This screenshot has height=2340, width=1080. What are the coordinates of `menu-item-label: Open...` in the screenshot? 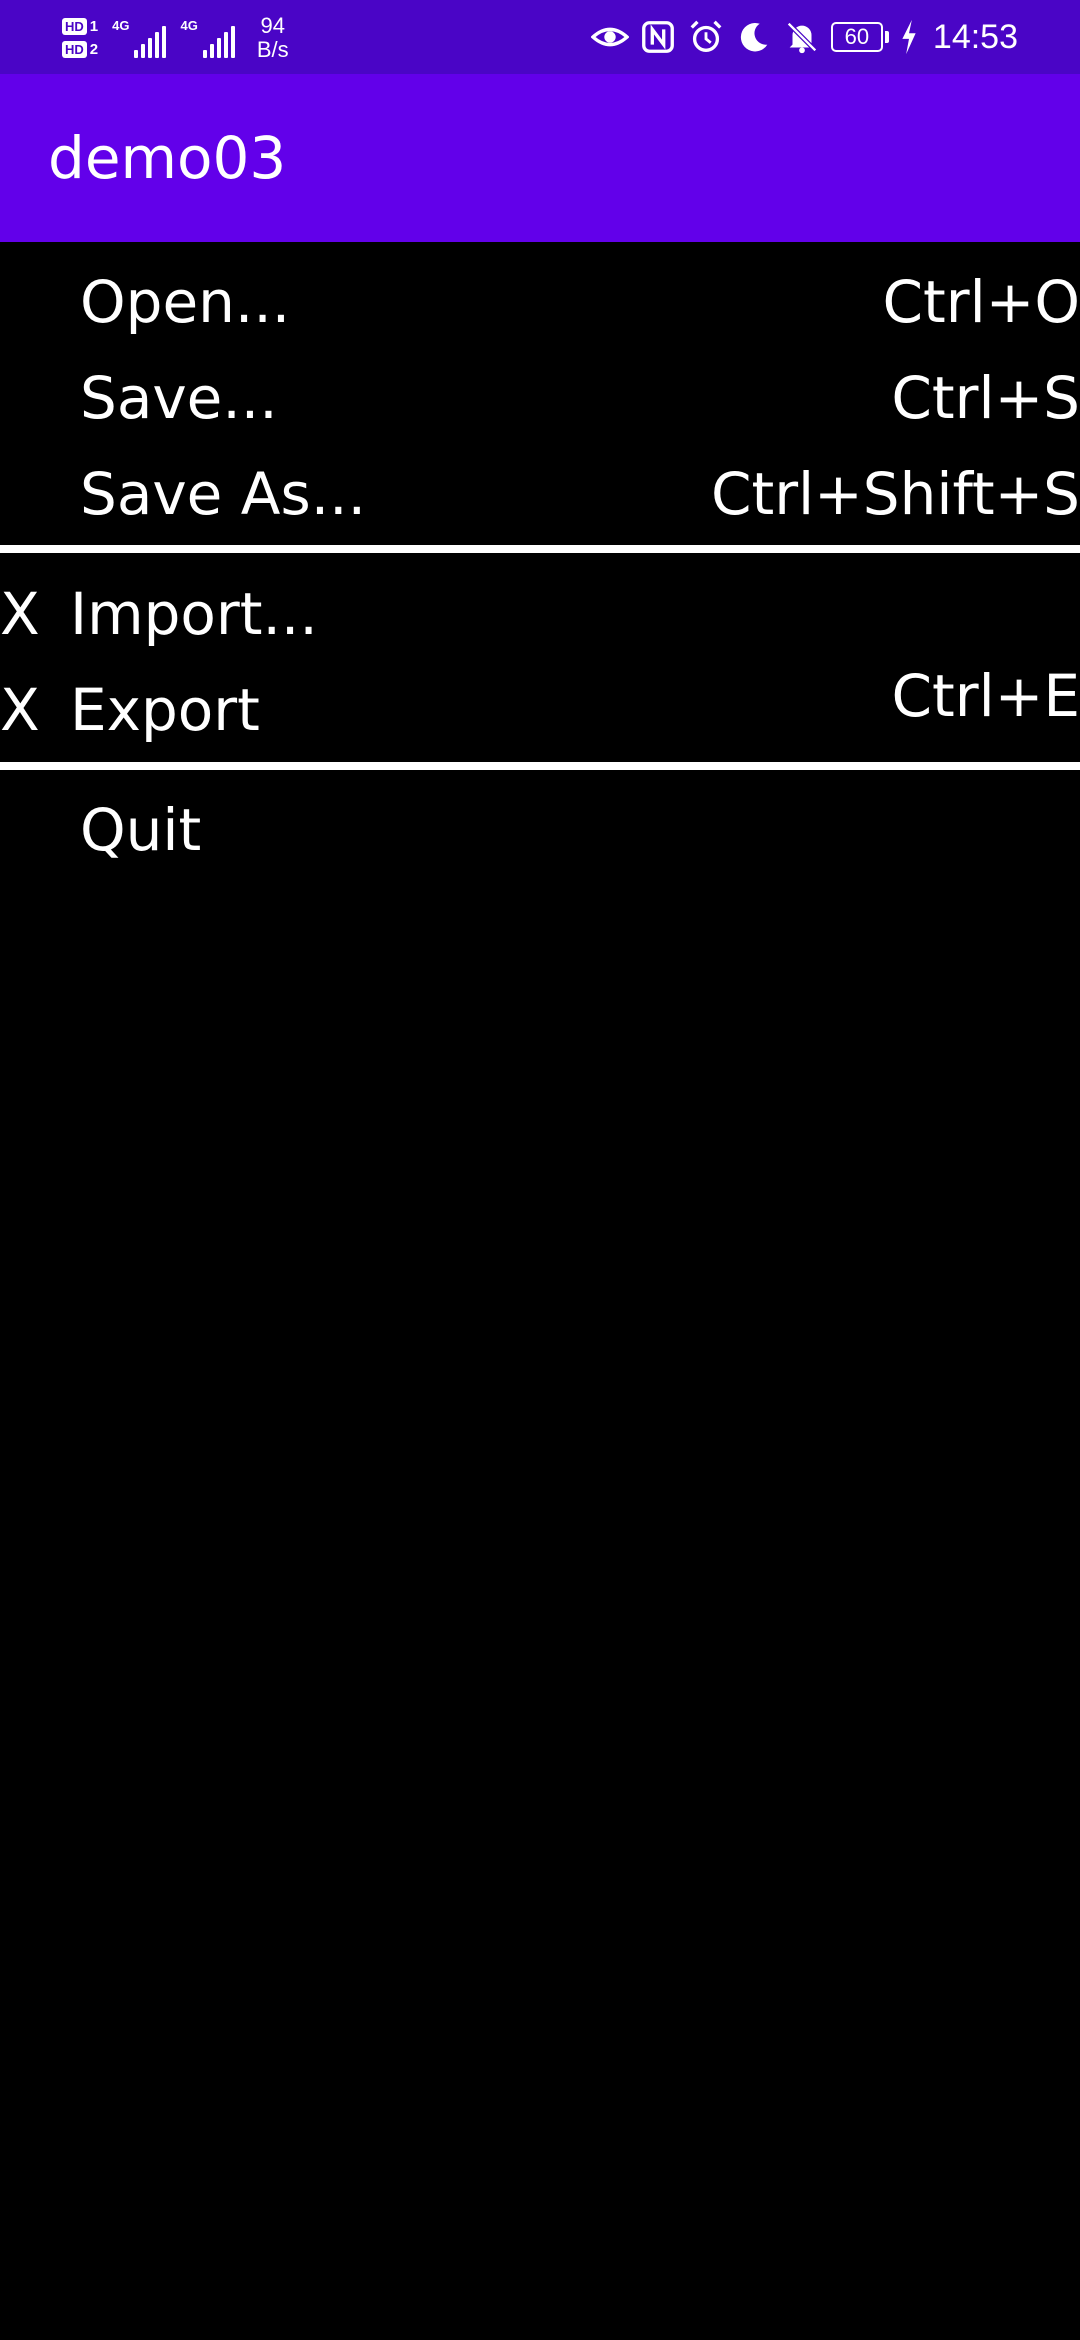 It's located at (185, 302).